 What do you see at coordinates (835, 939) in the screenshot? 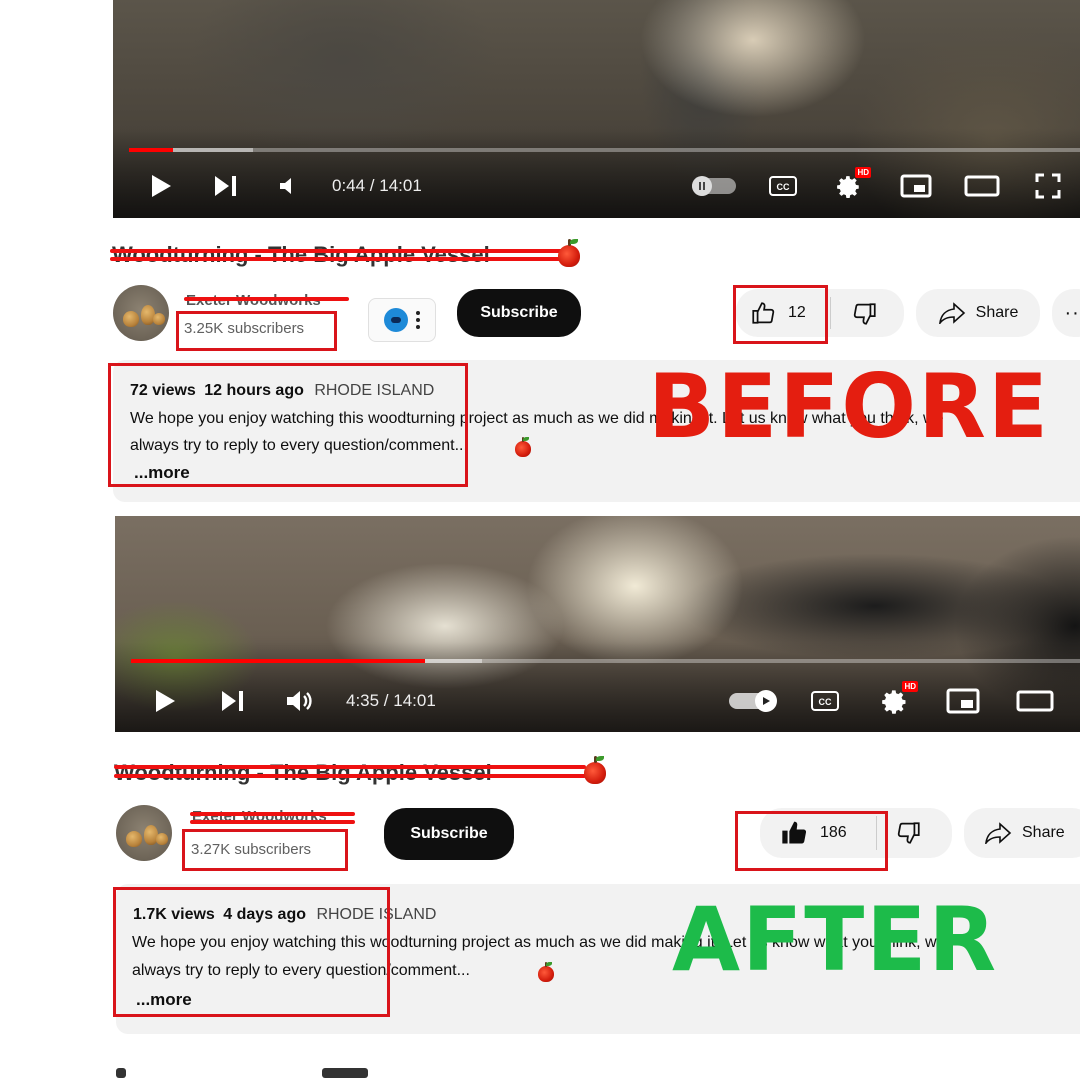
I see `after-stamp: AFTER` at bounding box center [835, 939].